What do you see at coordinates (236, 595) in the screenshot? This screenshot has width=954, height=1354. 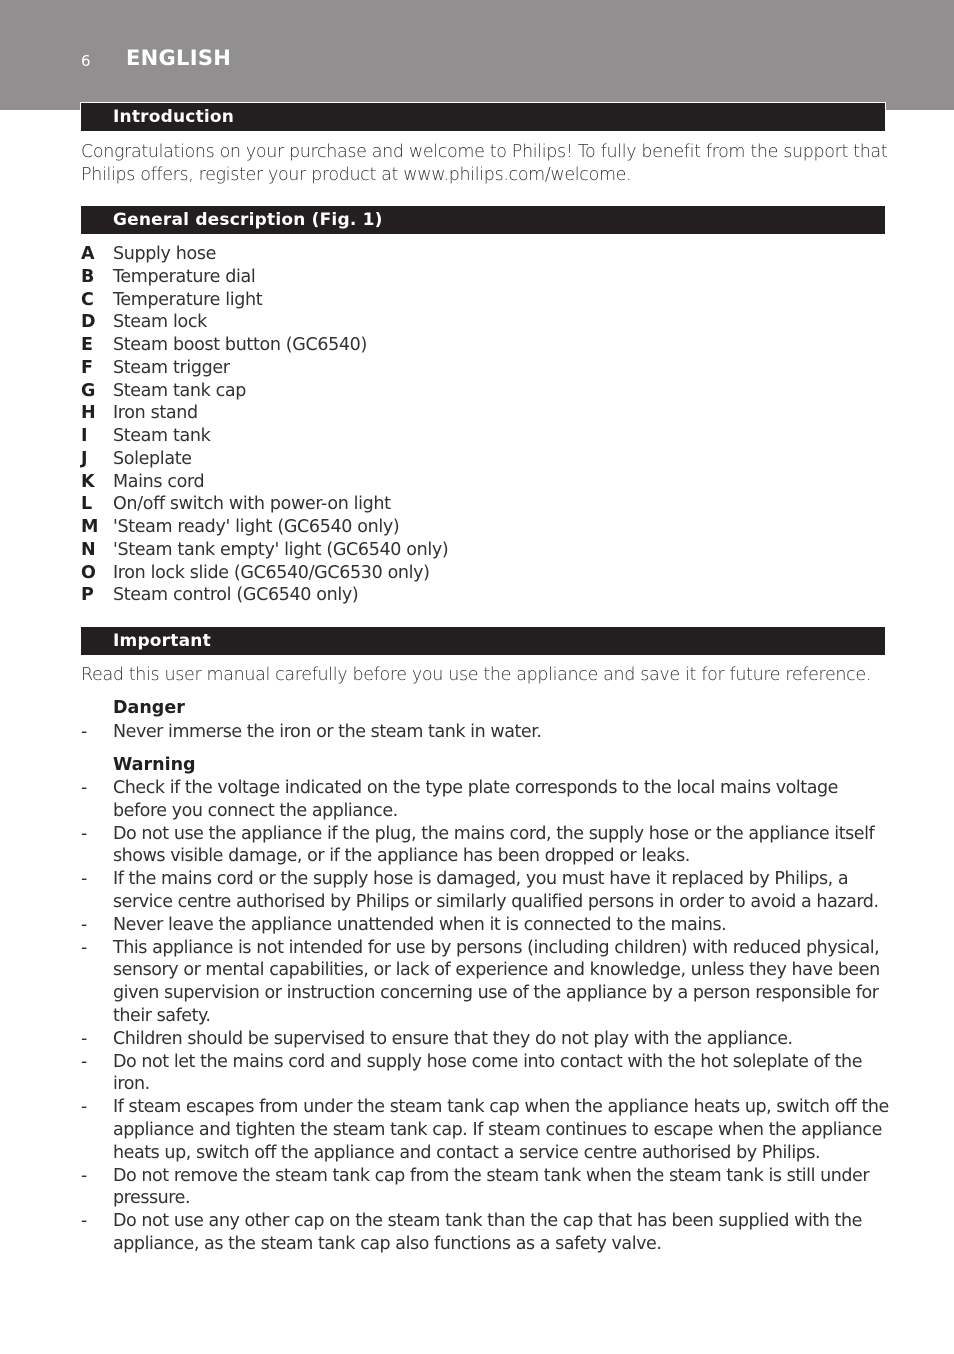 I see `part-label: Steam control (GC6540 only)` at bounding box center [236, 595].